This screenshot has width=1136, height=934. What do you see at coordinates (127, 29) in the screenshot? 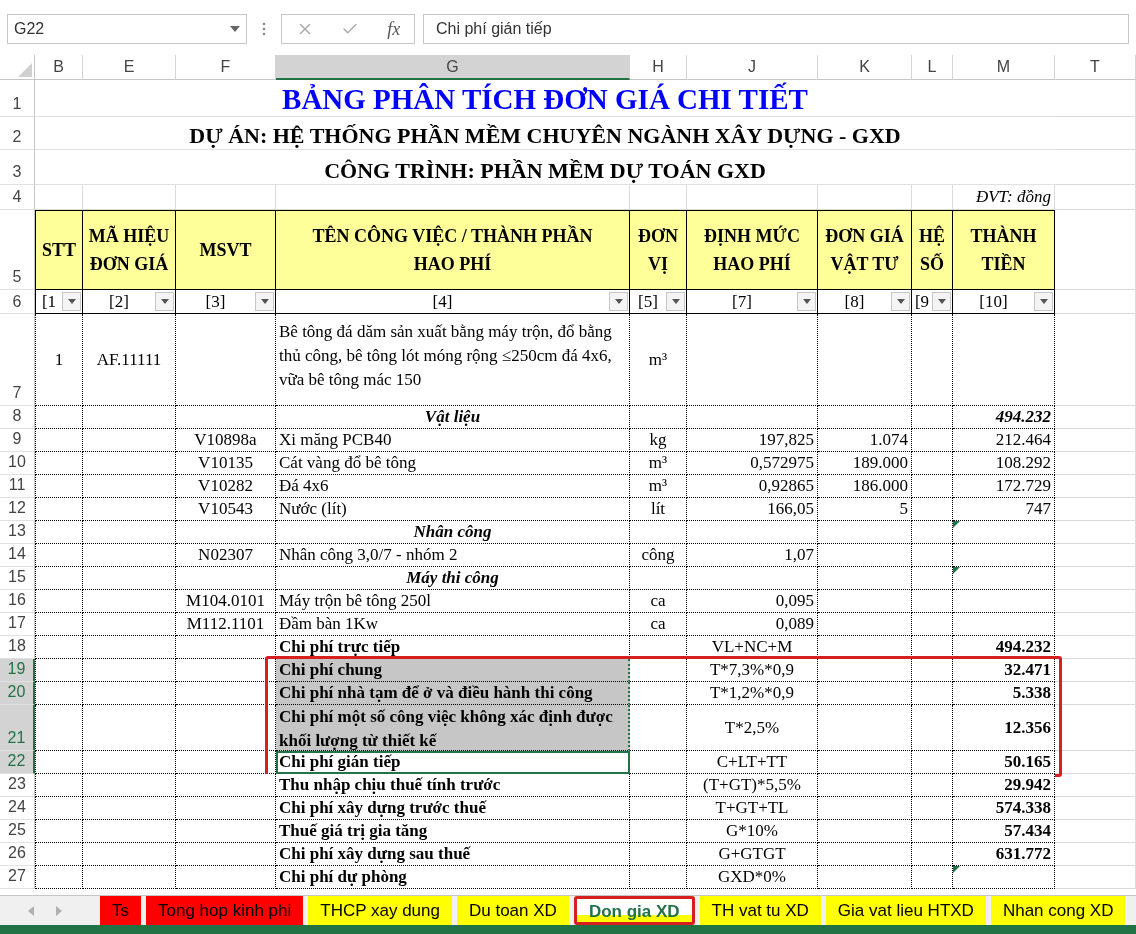
I see `name-box: G22` at bounding box center [127, 29].